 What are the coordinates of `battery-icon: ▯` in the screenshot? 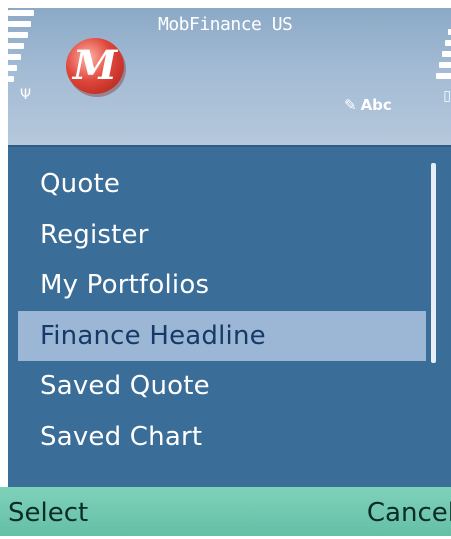 It's located at (447, 96).